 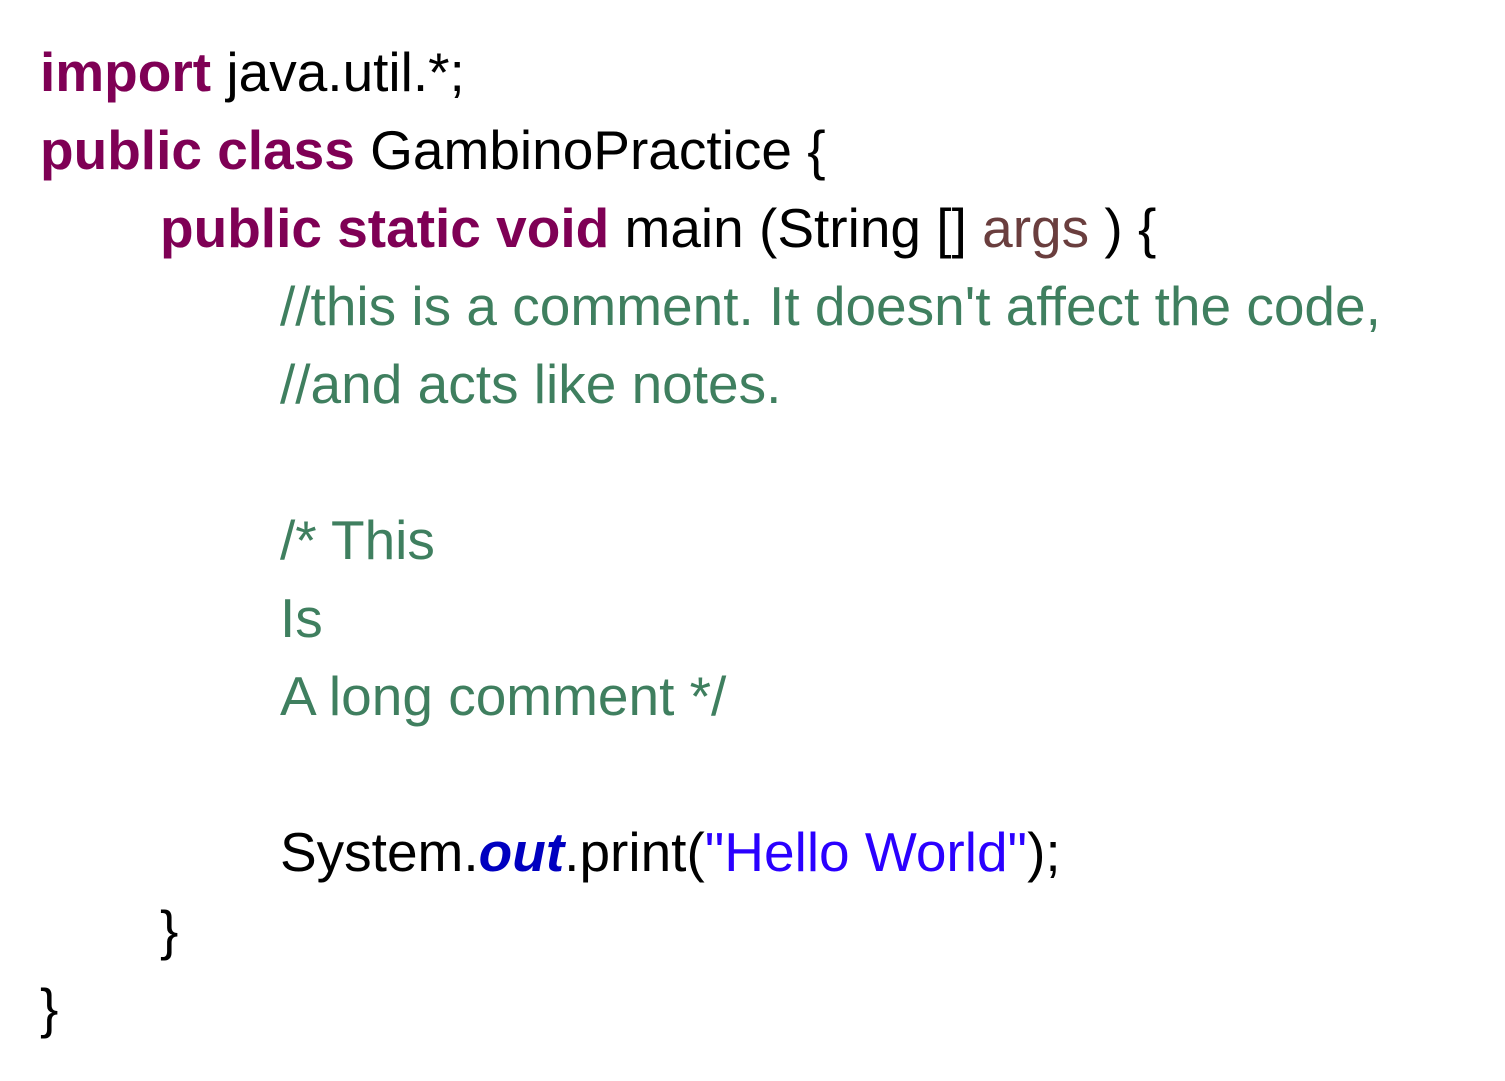 What do you see at coordinates (770, 72) in the screenshot?
I see `code-line-import: import java.util.*;` at bounding box center [770, 72].